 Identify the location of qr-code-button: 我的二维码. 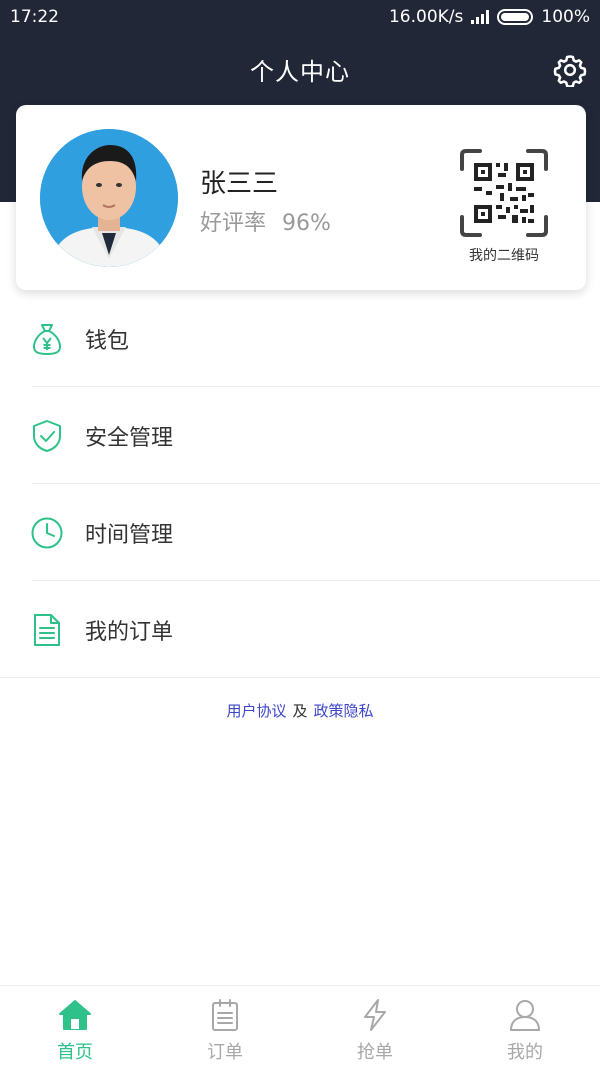
(509, 207).